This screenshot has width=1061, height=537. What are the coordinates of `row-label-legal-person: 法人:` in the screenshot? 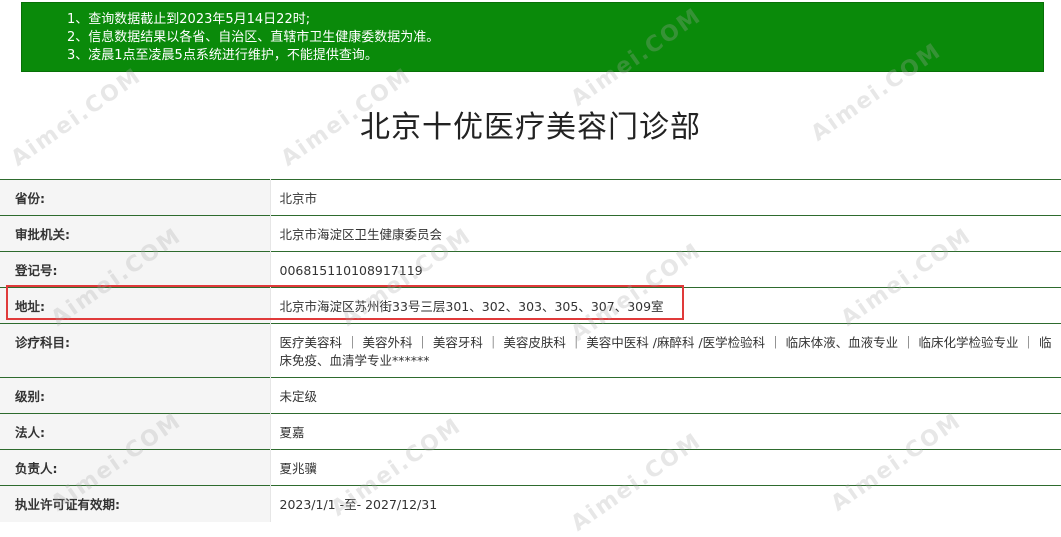 It's located at (30, 432).